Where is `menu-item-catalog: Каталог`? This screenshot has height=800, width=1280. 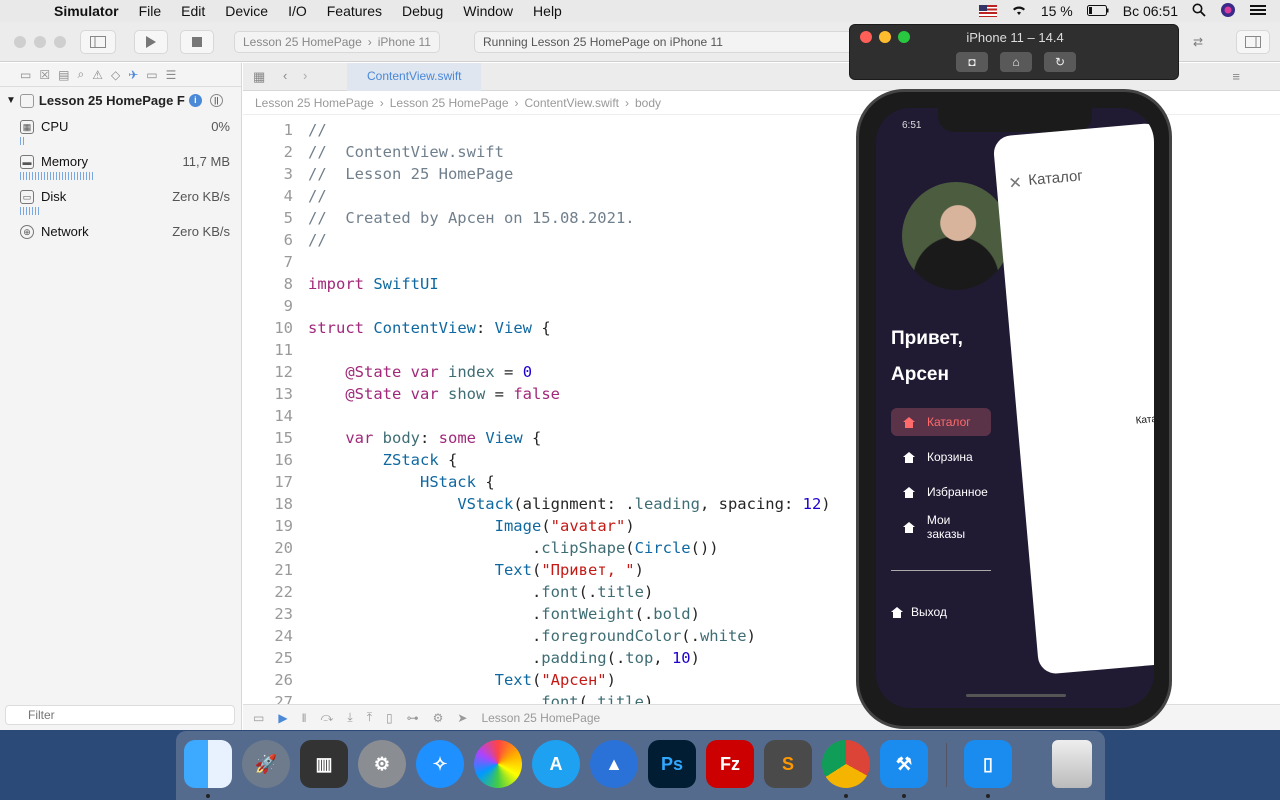
menu-item-catalog: Каталог is located at coordinates (941, 422).